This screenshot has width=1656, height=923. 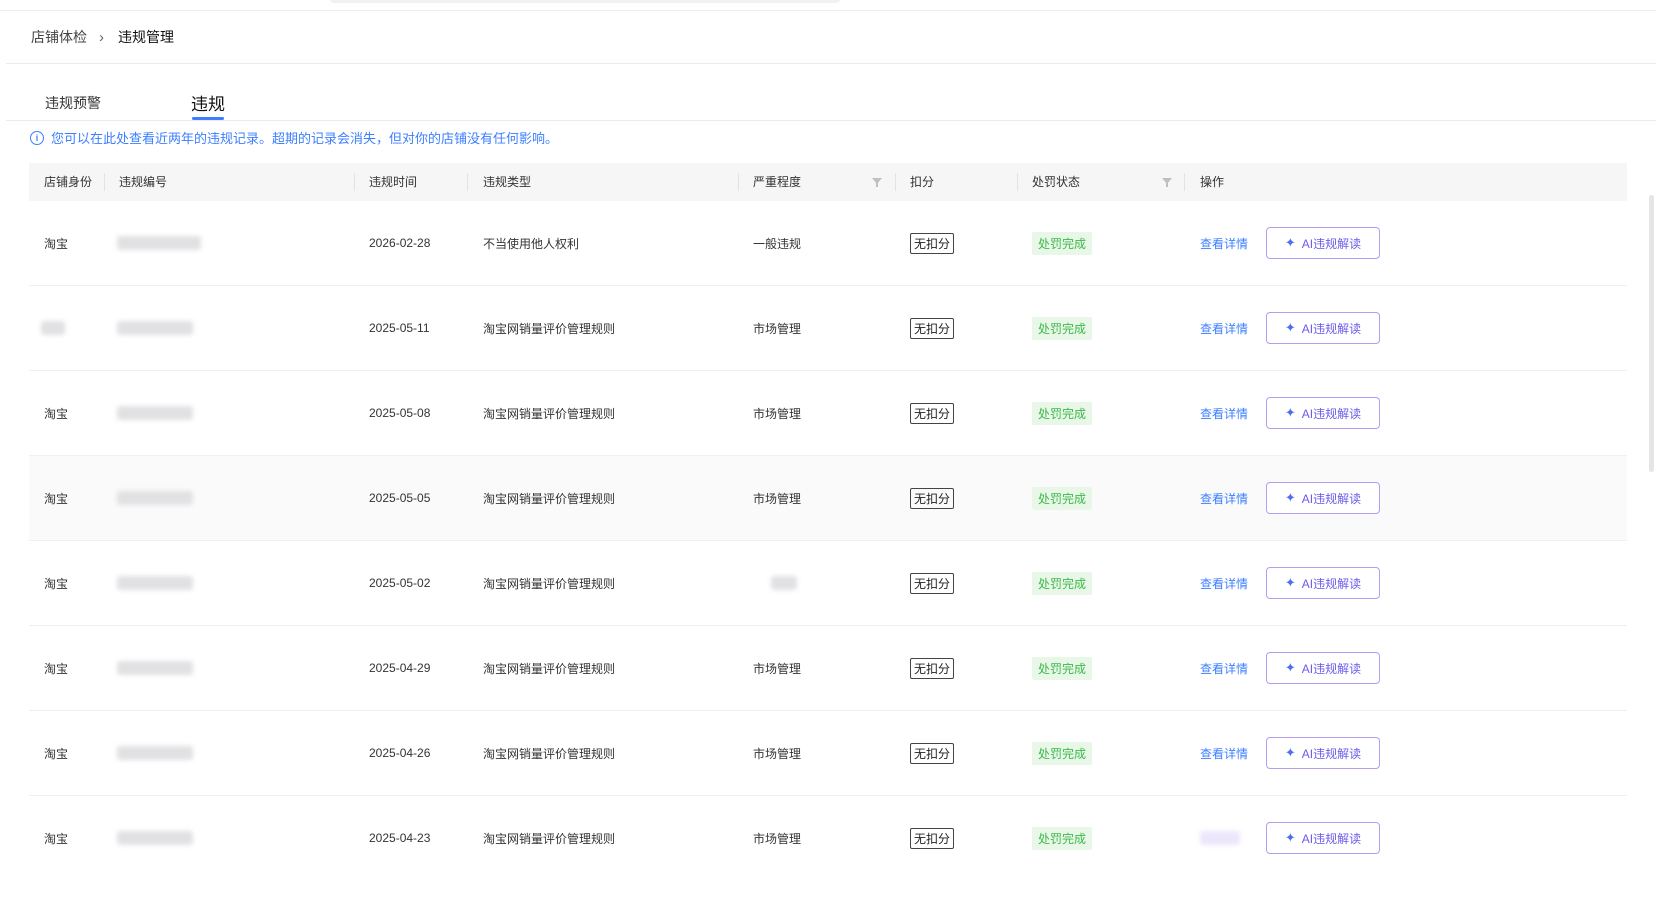 What do you see at coordinates (828, 5) in the screenshot?
I see `top-strip` at bounding box center [828, 5].